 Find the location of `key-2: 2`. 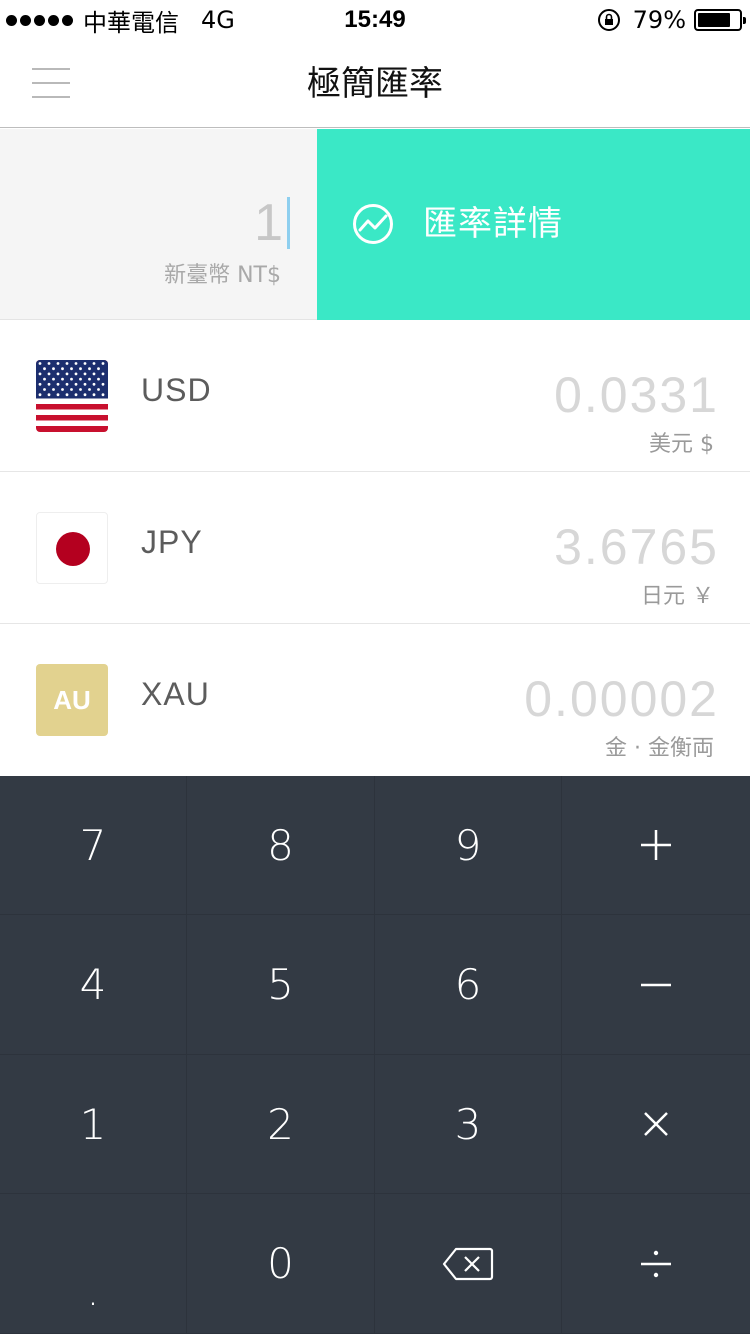

key-2: 2 is located at coordinates (281, 1124).